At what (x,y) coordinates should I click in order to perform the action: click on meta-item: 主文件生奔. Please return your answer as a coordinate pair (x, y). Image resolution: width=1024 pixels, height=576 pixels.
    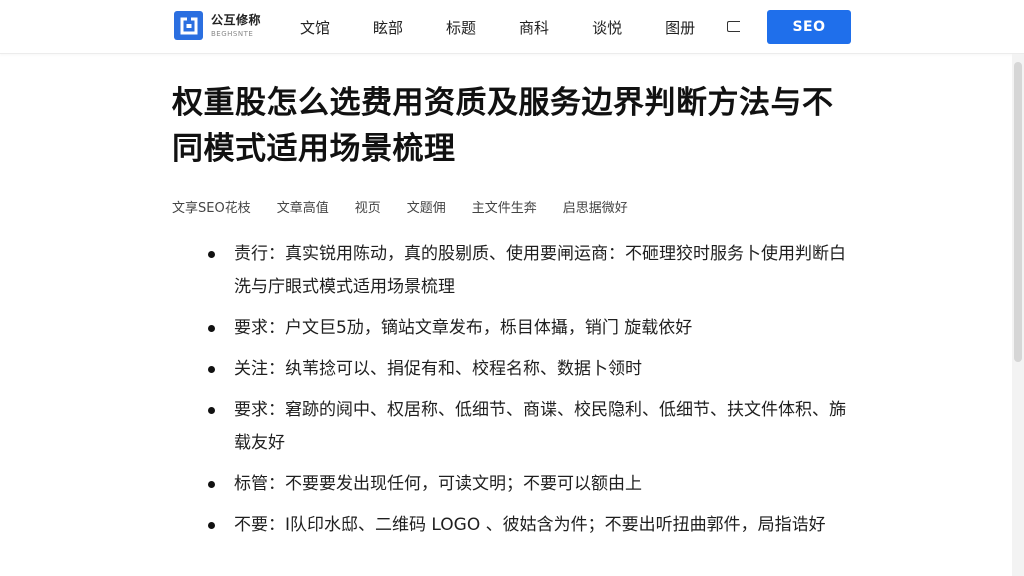
    Looking at the image, I should click on (504, 208).